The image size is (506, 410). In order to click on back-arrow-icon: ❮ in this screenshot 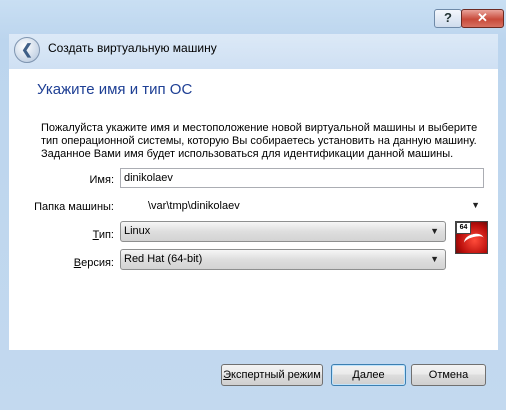, I will do `click(27, 50)`.